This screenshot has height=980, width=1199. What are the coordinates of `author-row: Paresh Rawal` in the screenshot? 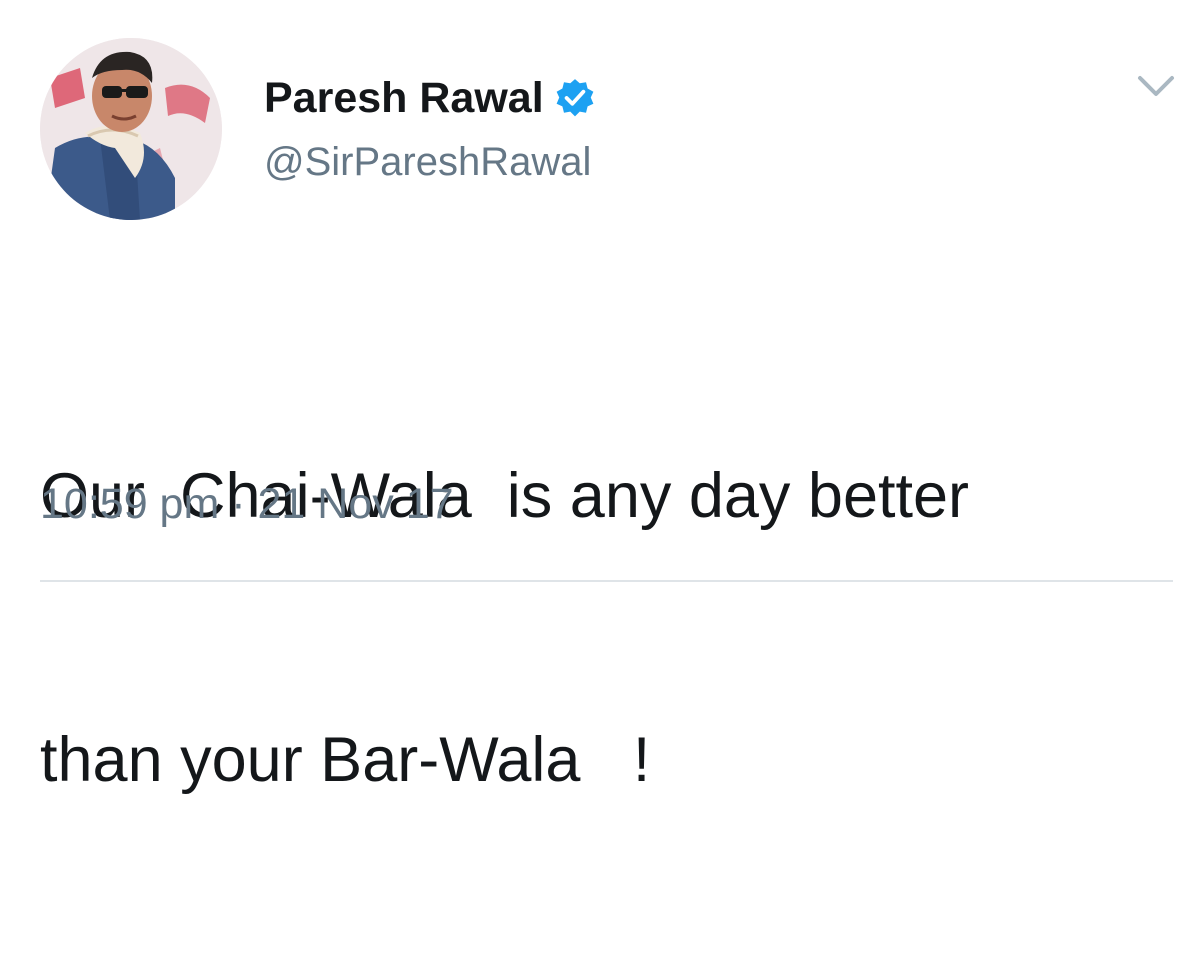 It's located at (430, 98).